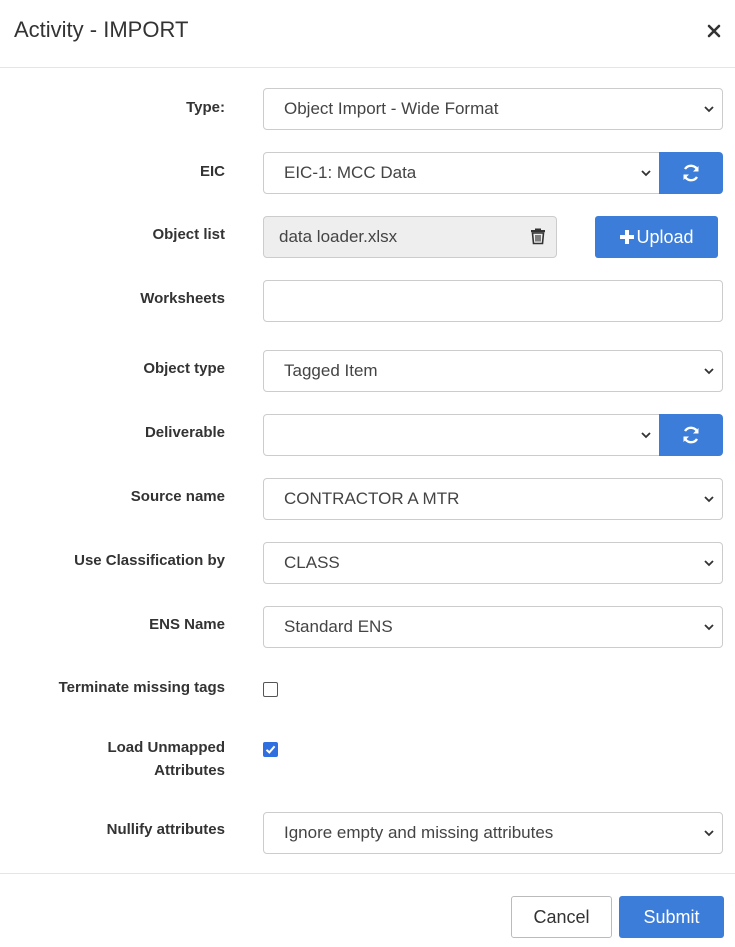 The height and width of the screenshot is (947, 735). I want to click on nullify-attributes-select-value: Ignore empty and missing attributes, so click(419, 832).